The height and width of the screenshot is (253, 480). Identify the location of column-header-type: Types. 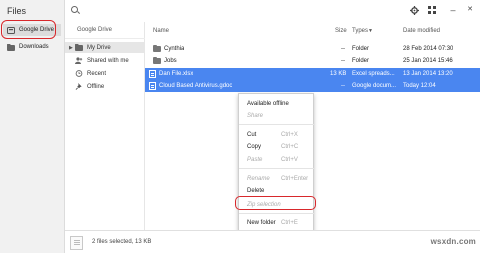
(360, 30).